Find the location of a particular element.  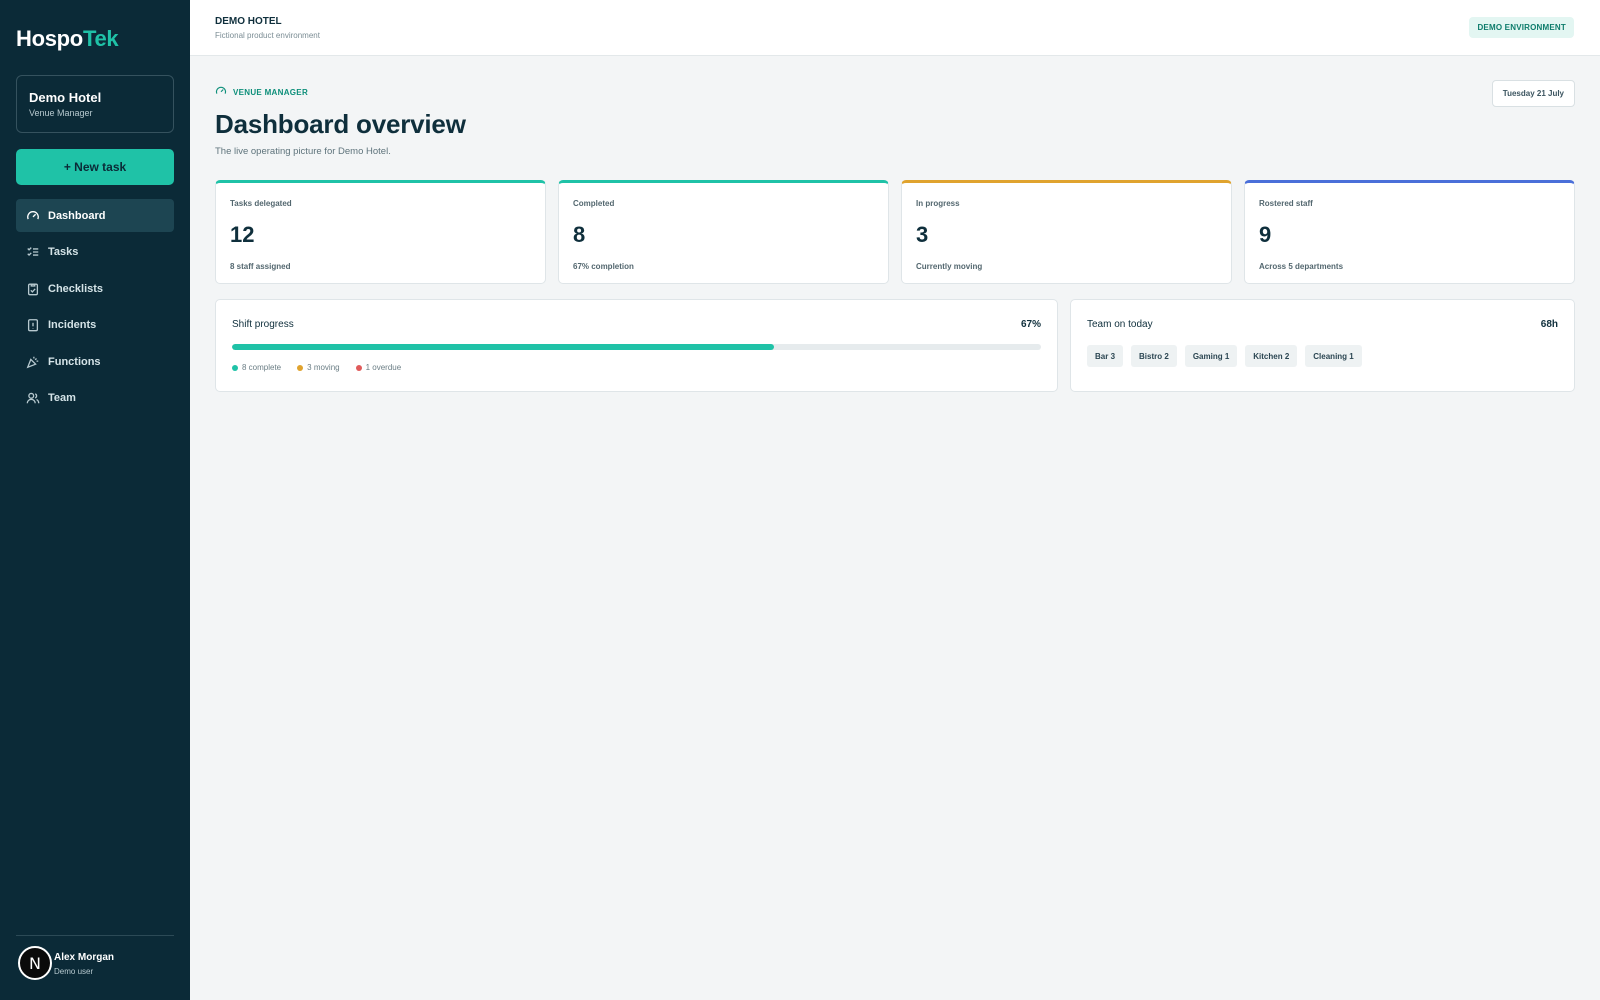

panel-title: Team on today is located at coordinates (1120, 324).